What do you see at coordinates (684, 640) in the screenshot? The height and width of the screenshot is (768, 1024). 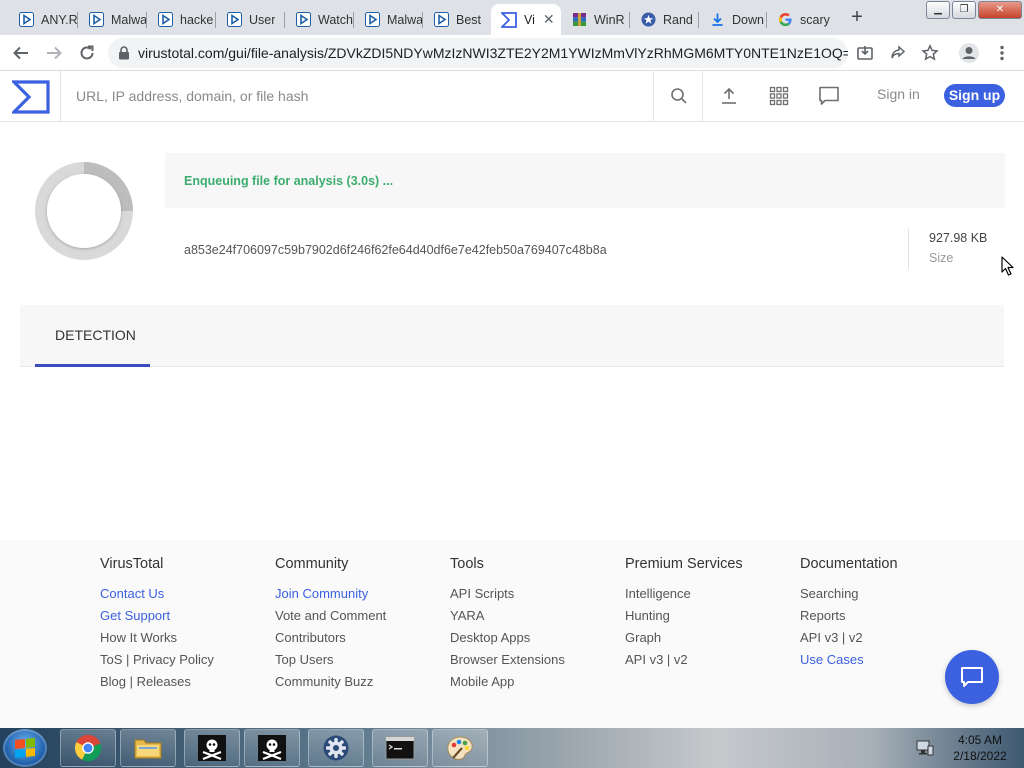 I see `footer-link-graph: Graph` at bounding box center [684, 640].